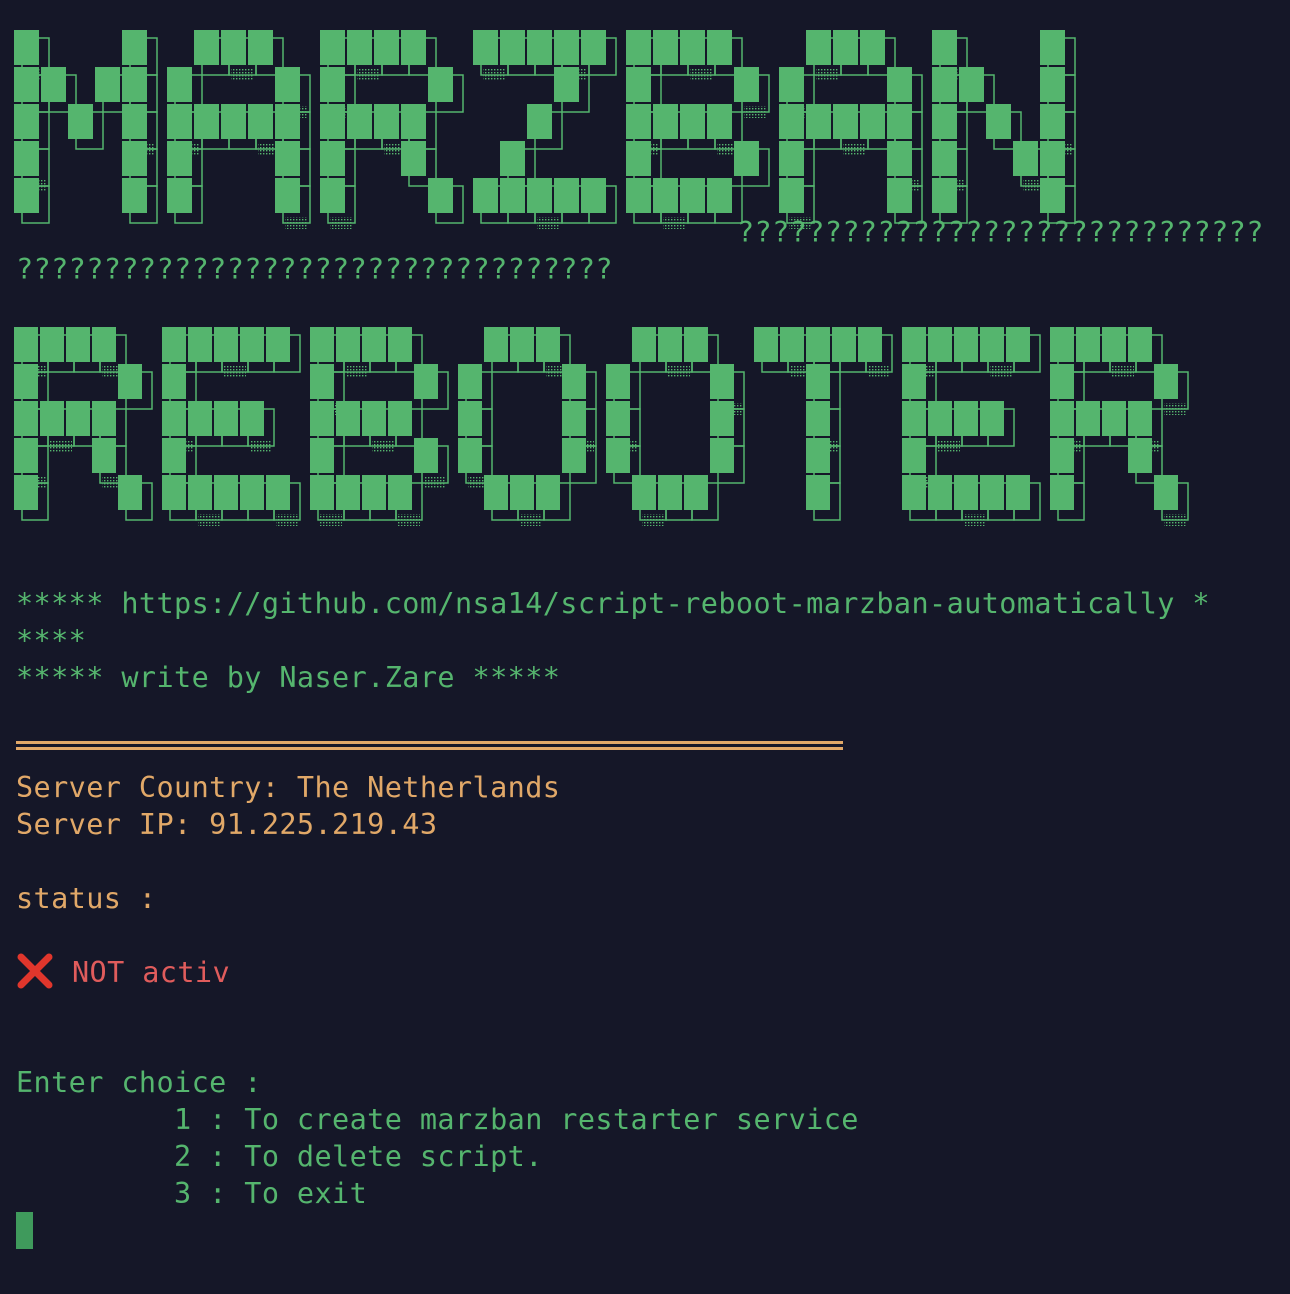 The width and height of the screenshot is (1290, 1294). I want to click on banner-overflow-text-2: ??????????????????????????????????, so click(314, 269).